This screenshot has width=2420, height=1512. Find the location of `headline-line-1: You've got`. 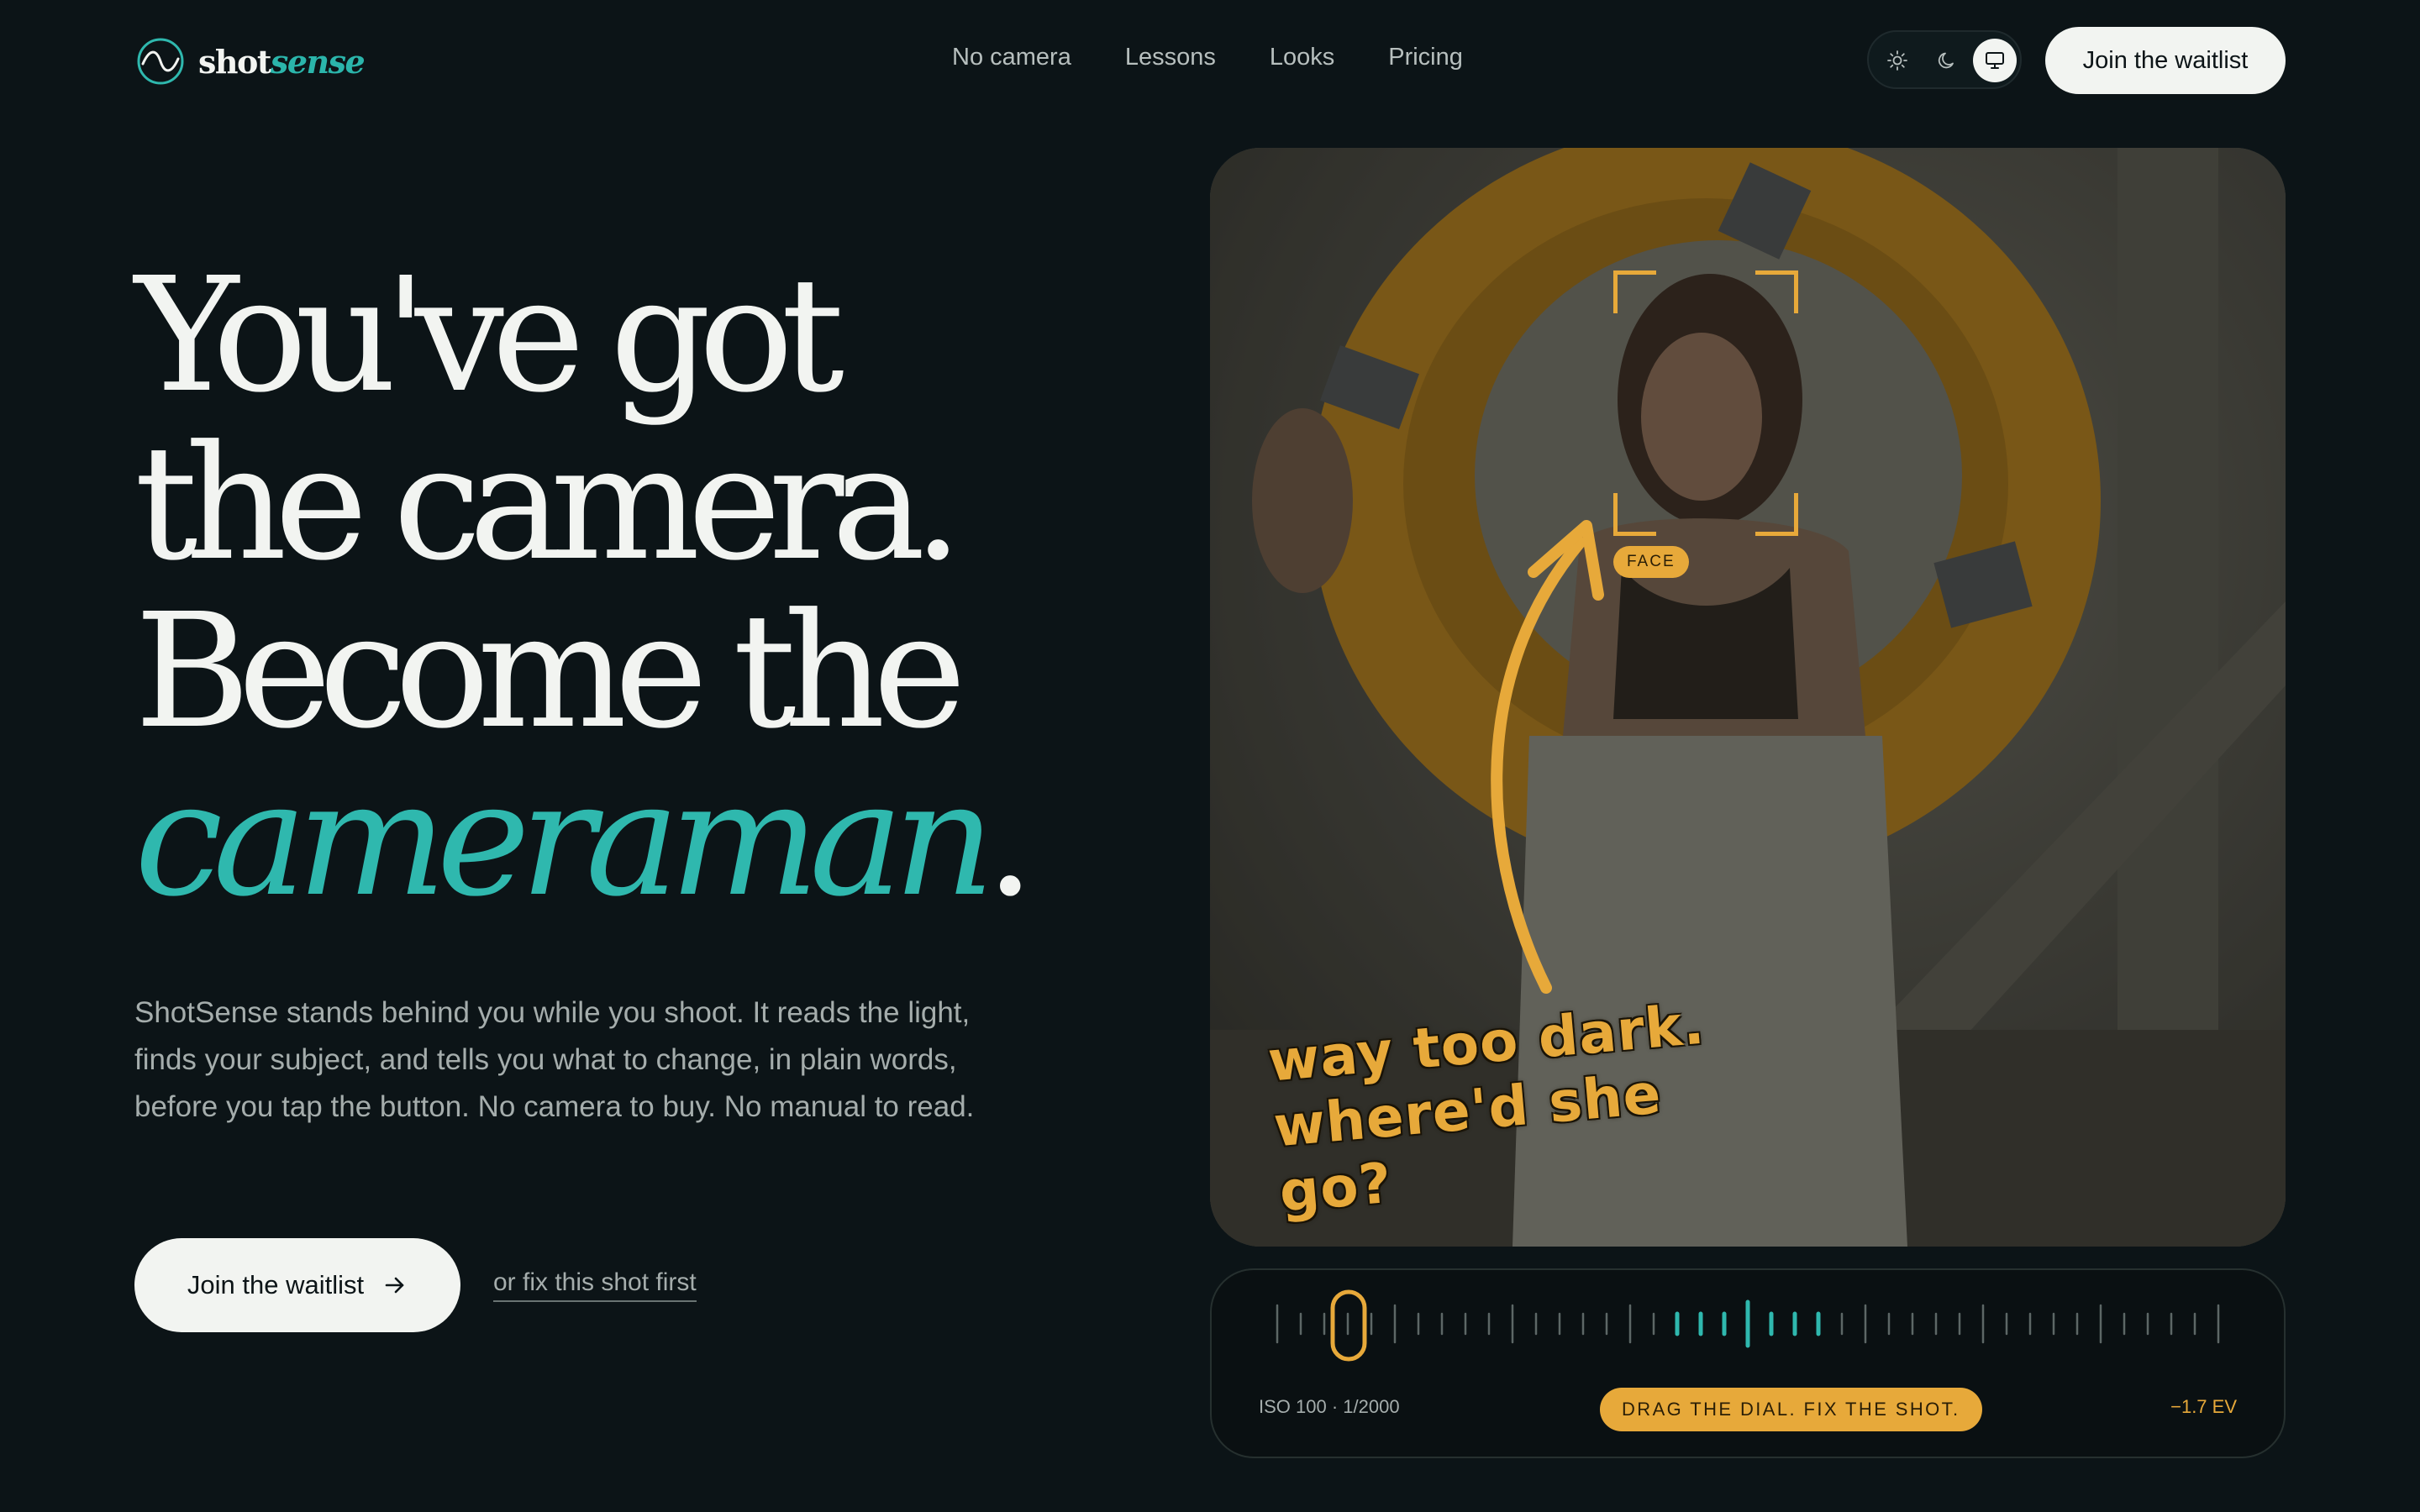

headline-line-1: You've got is located at coordinates (489, 336).